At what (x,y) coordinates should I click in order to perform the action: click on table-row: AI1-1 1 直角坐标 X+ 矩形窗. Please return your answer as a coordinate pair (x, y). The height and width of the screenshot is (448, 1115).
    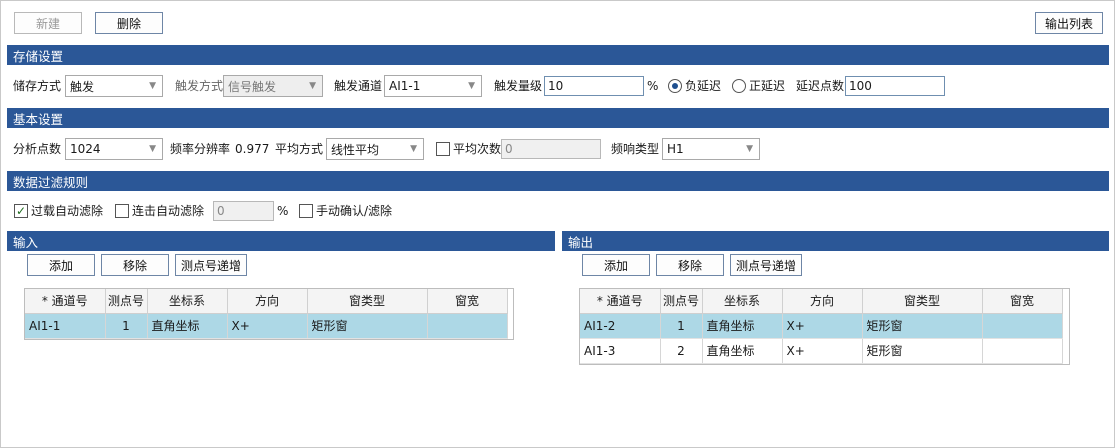
    Looking at the image, I should click on (266, 326).